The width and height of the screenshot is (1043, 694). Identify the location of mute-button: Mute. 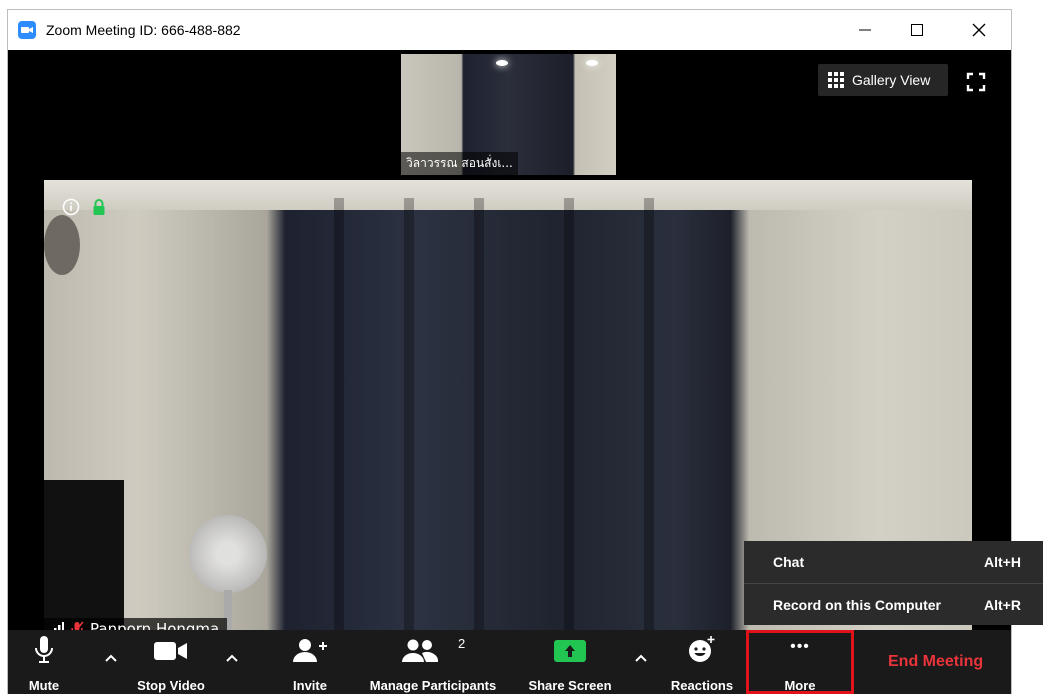
(44, 662).